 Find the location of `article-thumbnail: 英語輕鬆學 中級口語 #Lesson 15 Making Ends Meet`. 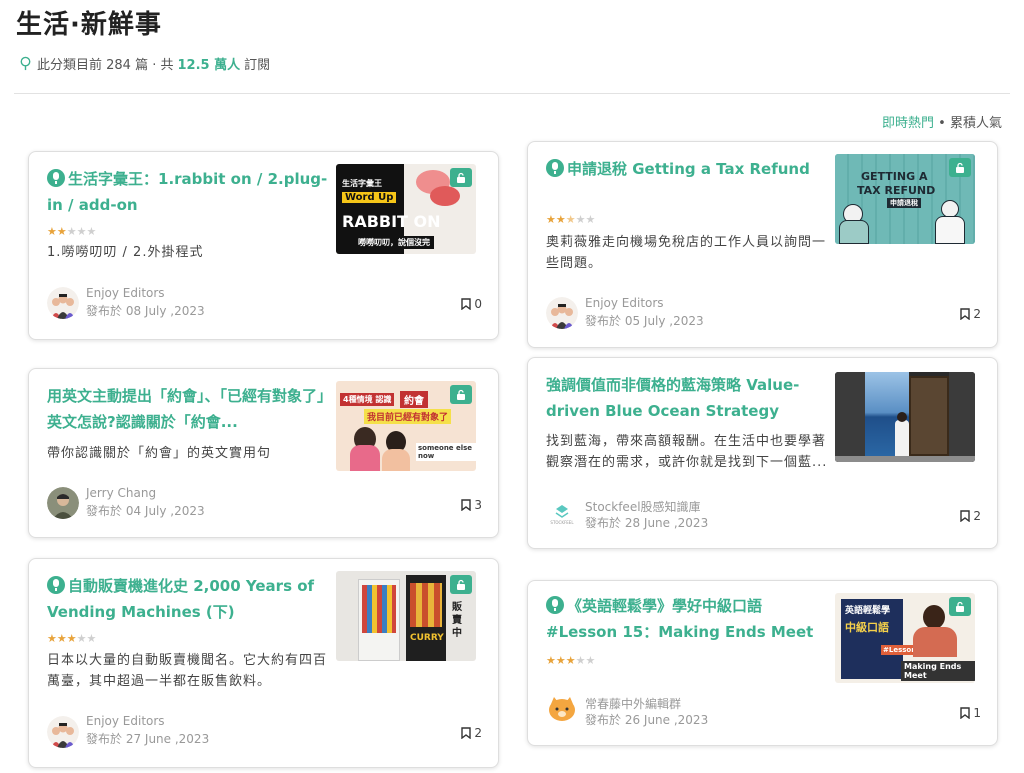

article-thumbnail: 英語輕鬆學 中級口語 #Lesson 15 Making Ends Meet is located at coordinates (905, 638).